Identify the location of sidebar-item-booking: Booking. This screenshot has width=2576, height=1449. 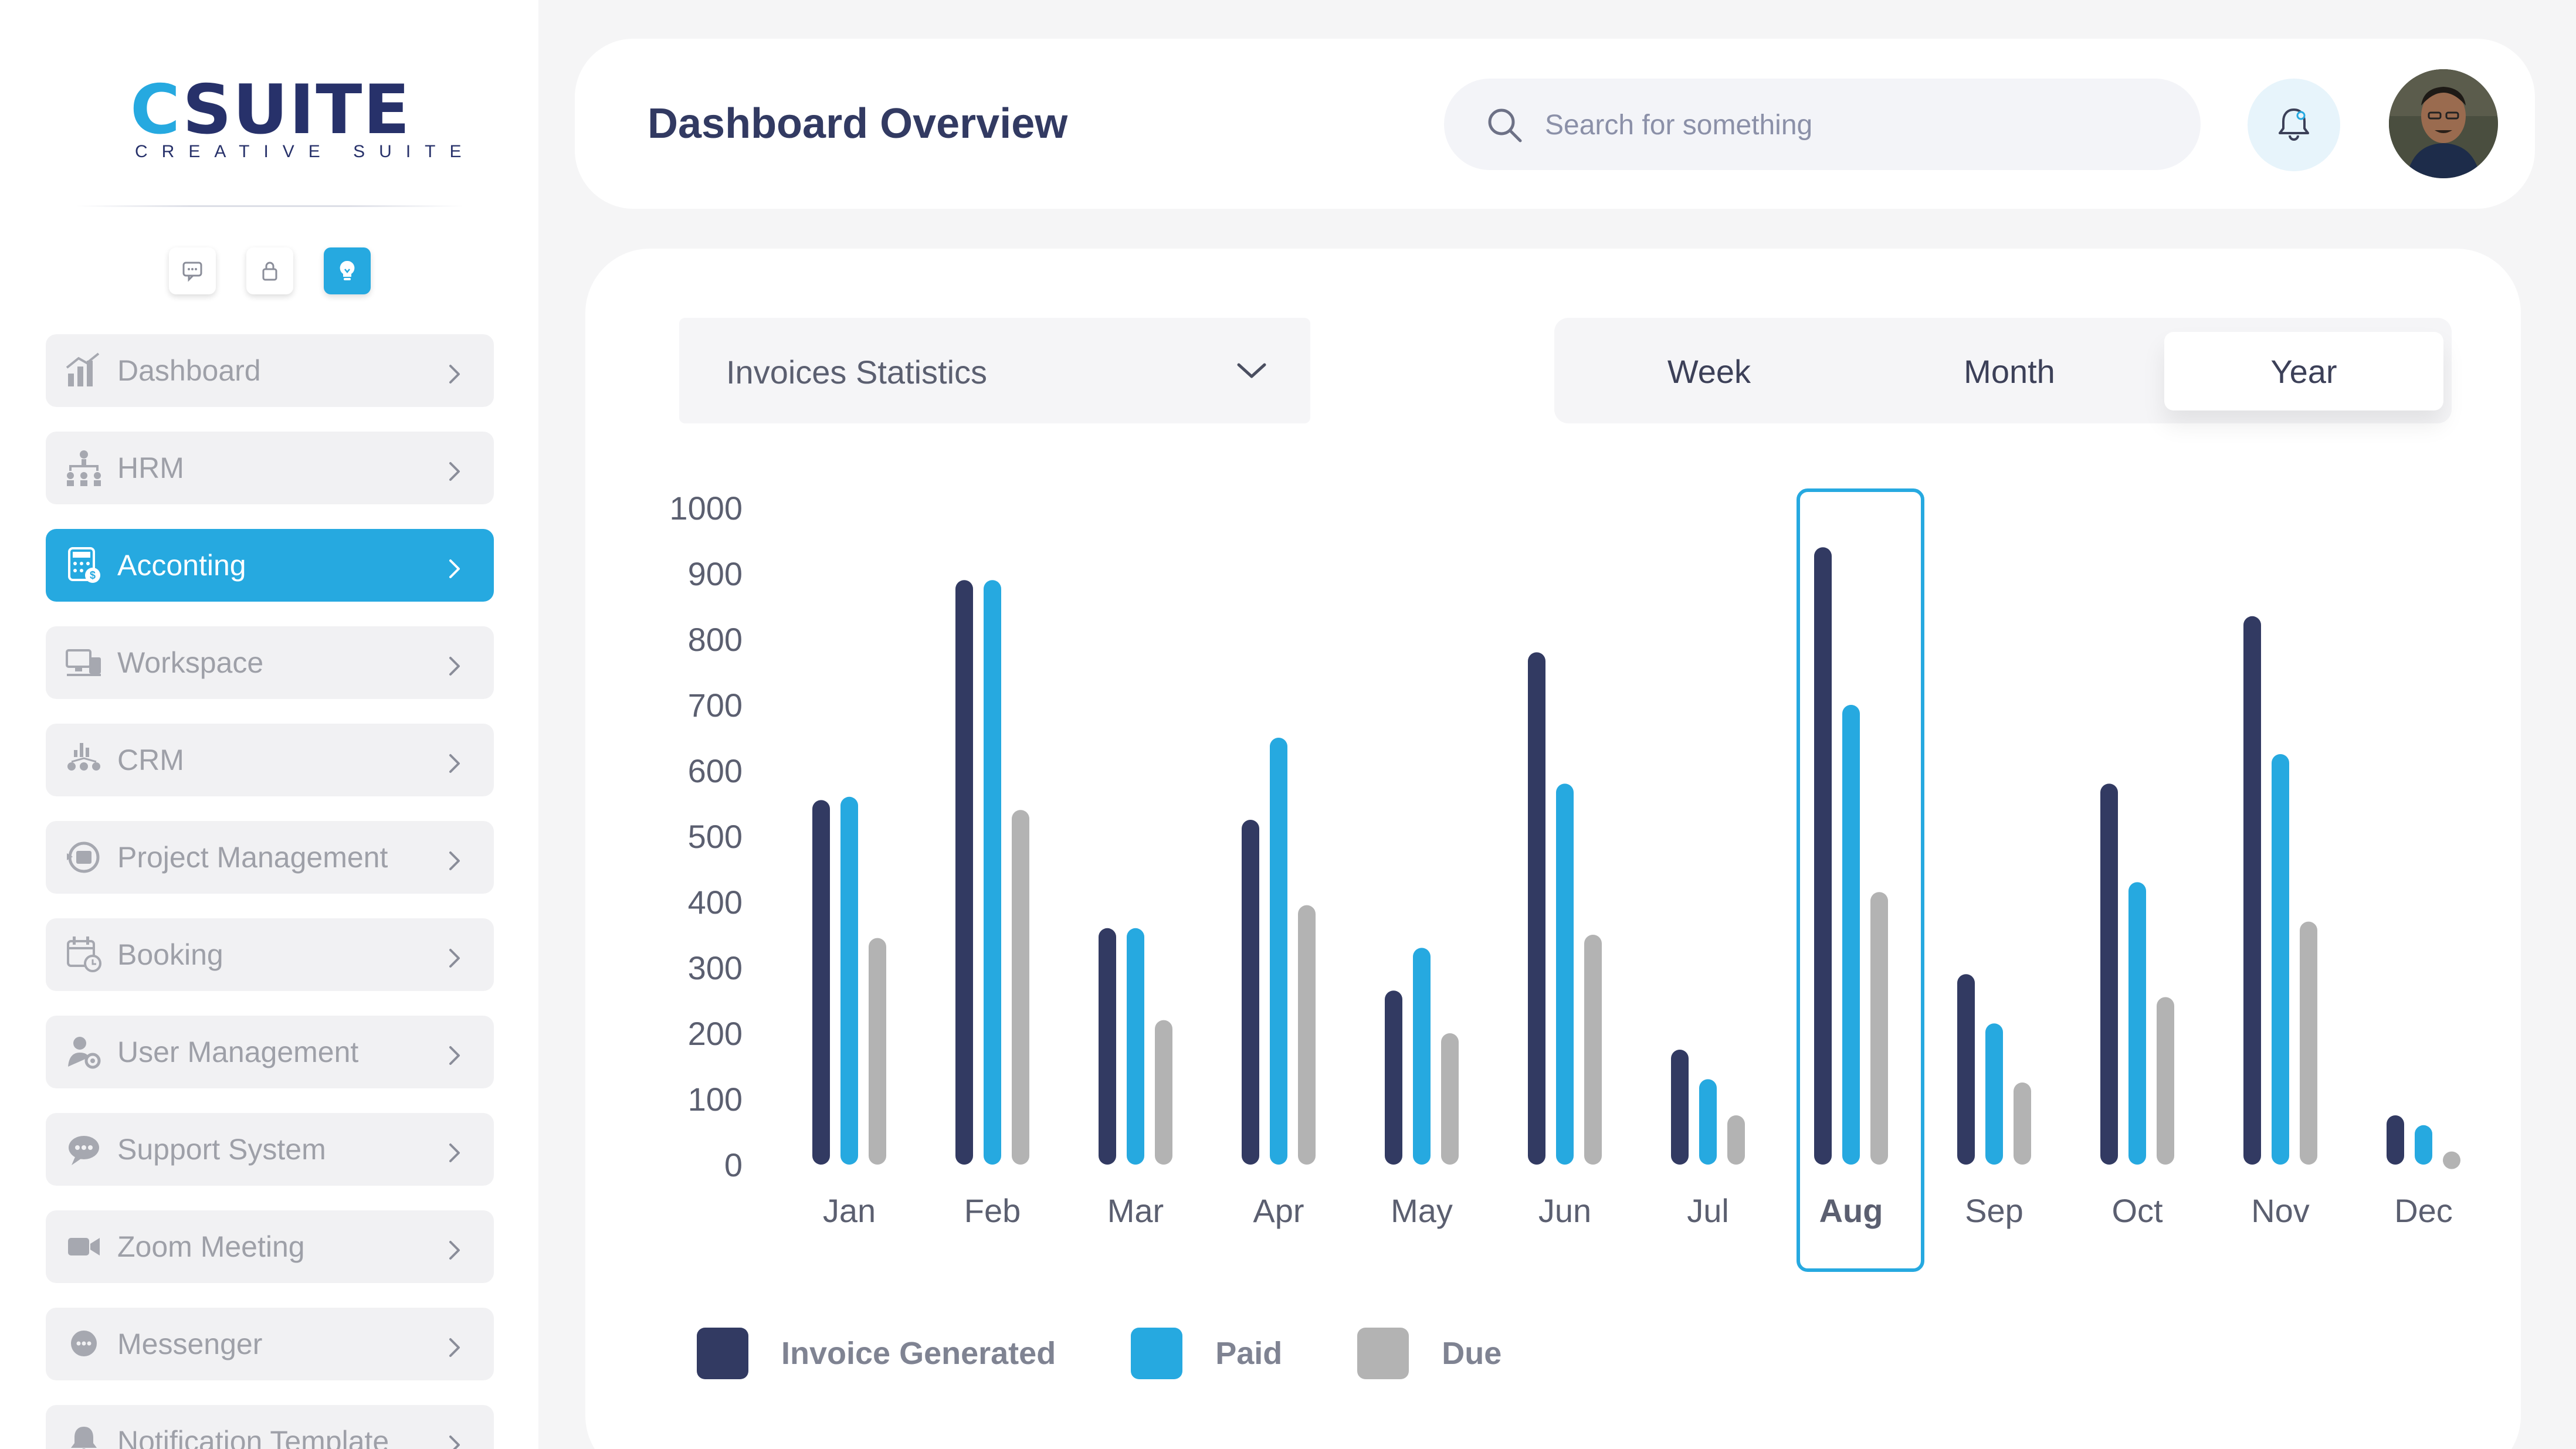
(270, 954).